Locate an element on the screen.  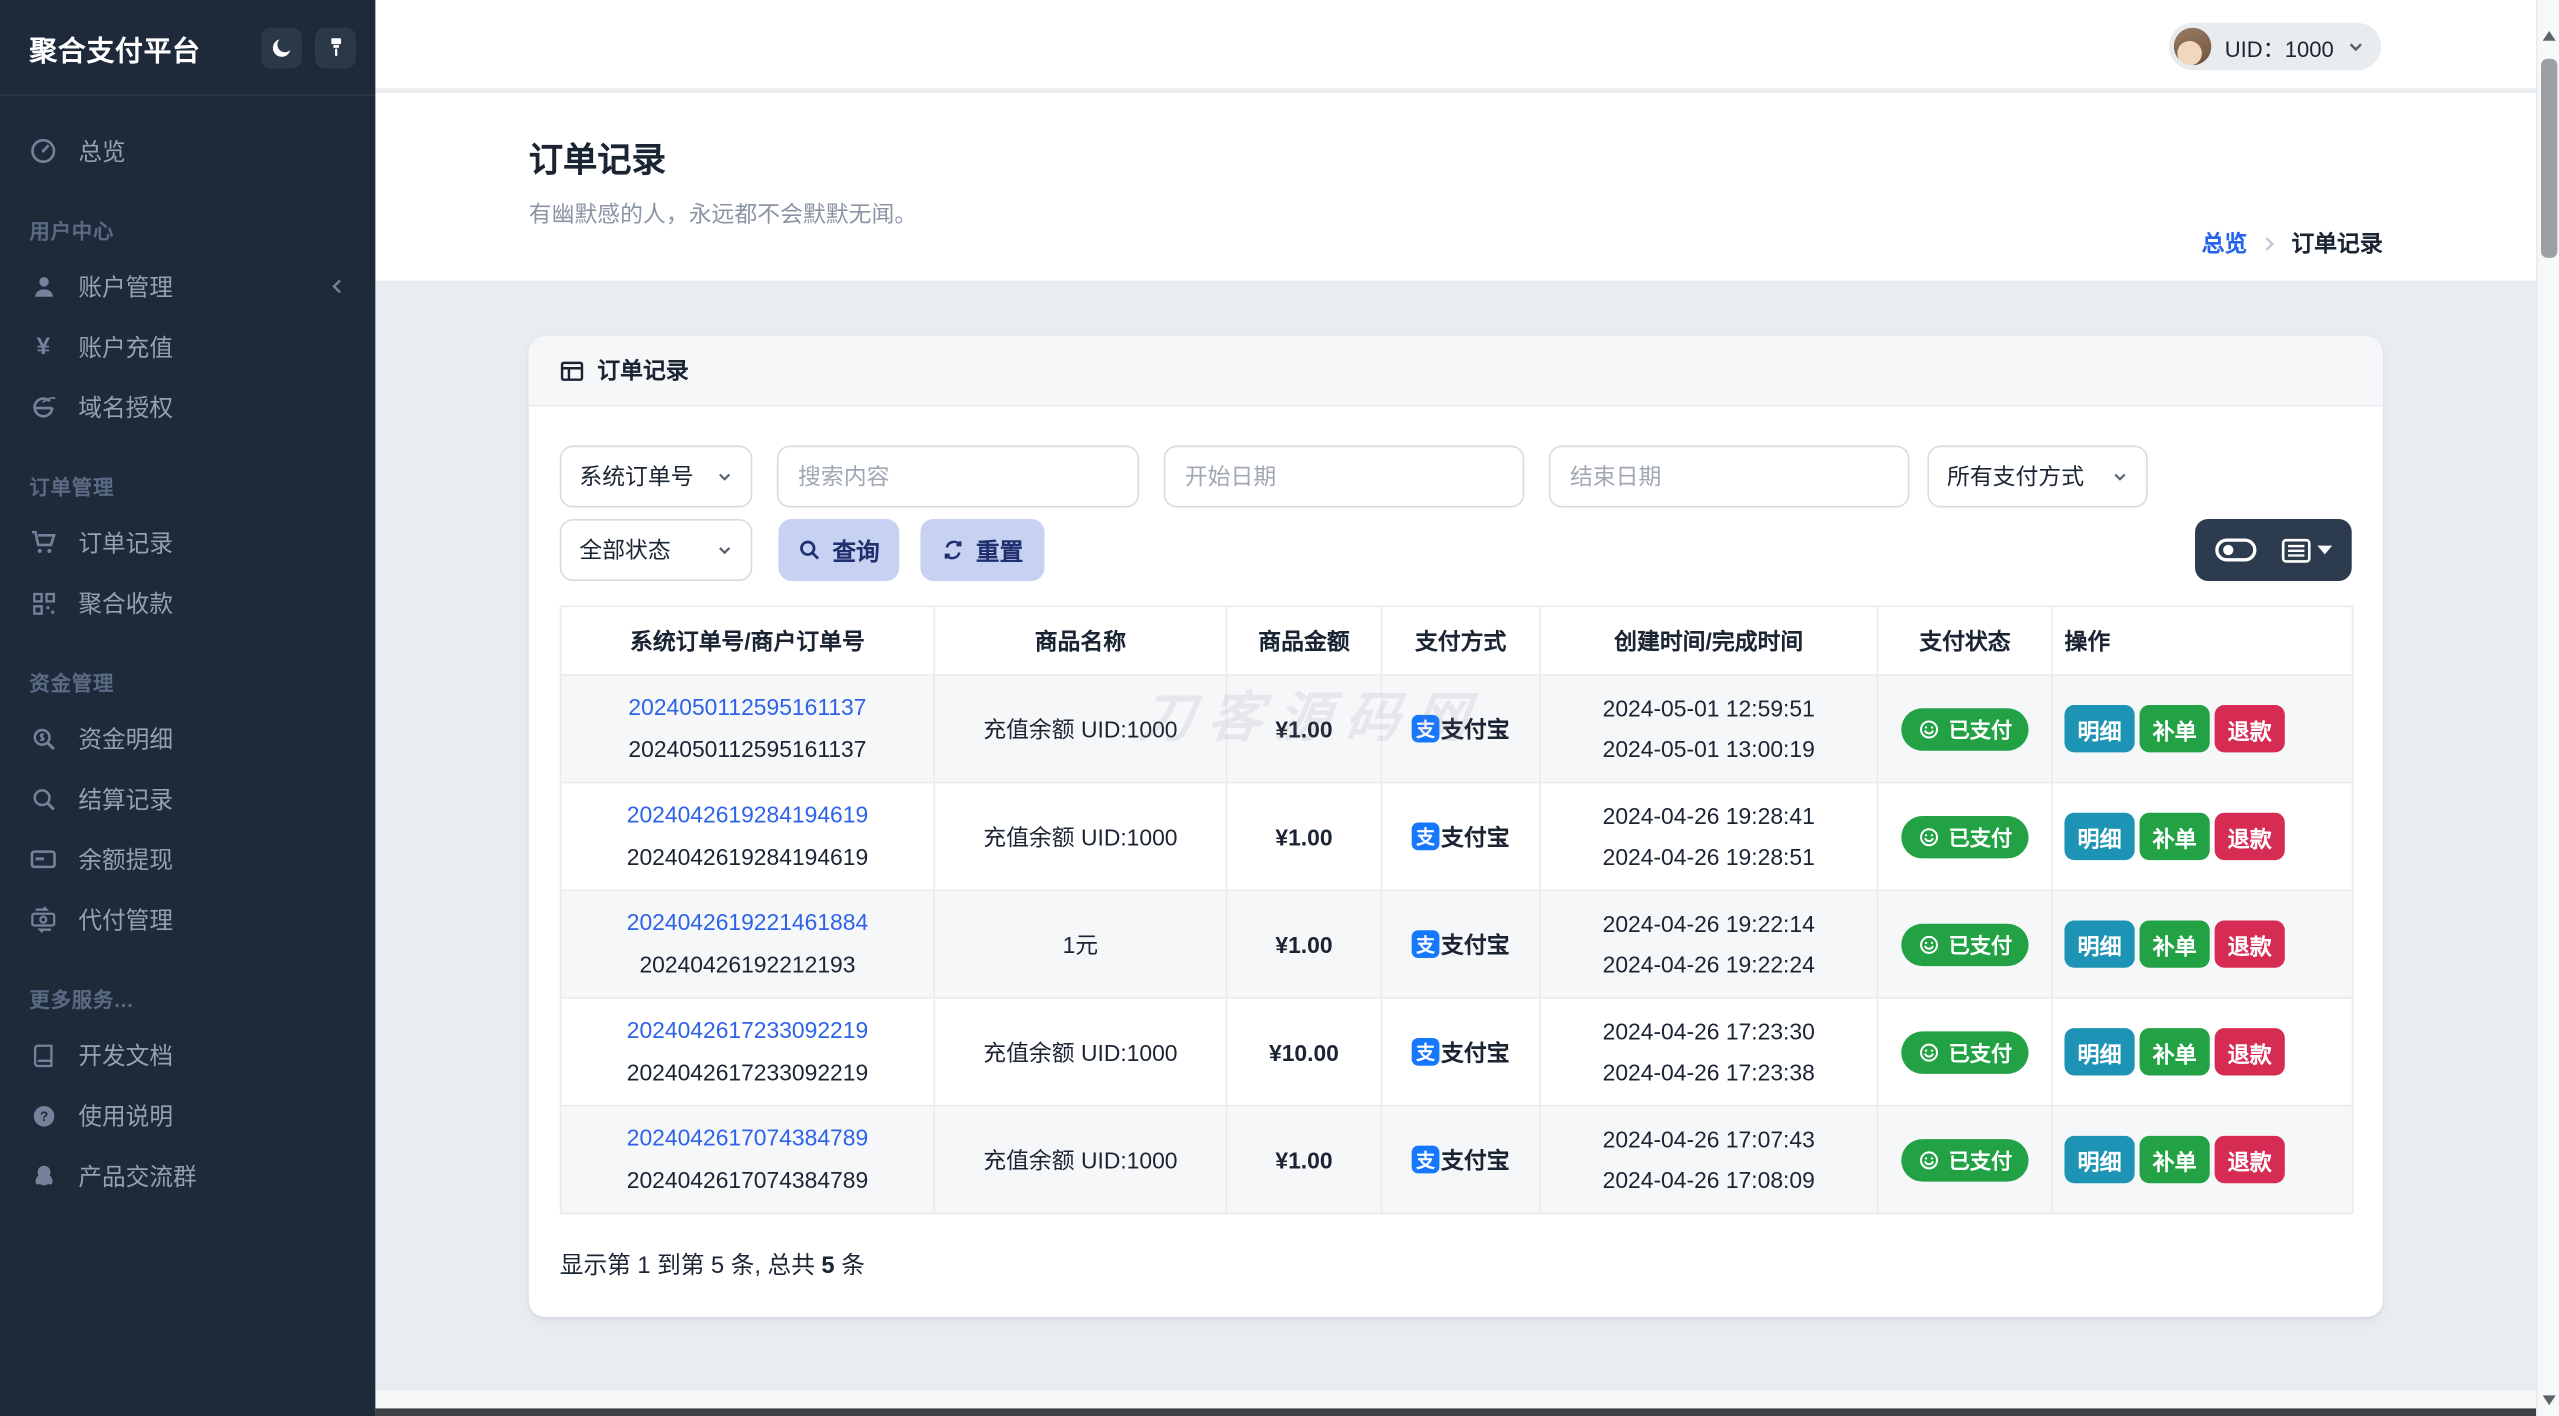
qrcode-icon is located at coordinates (43, 603).